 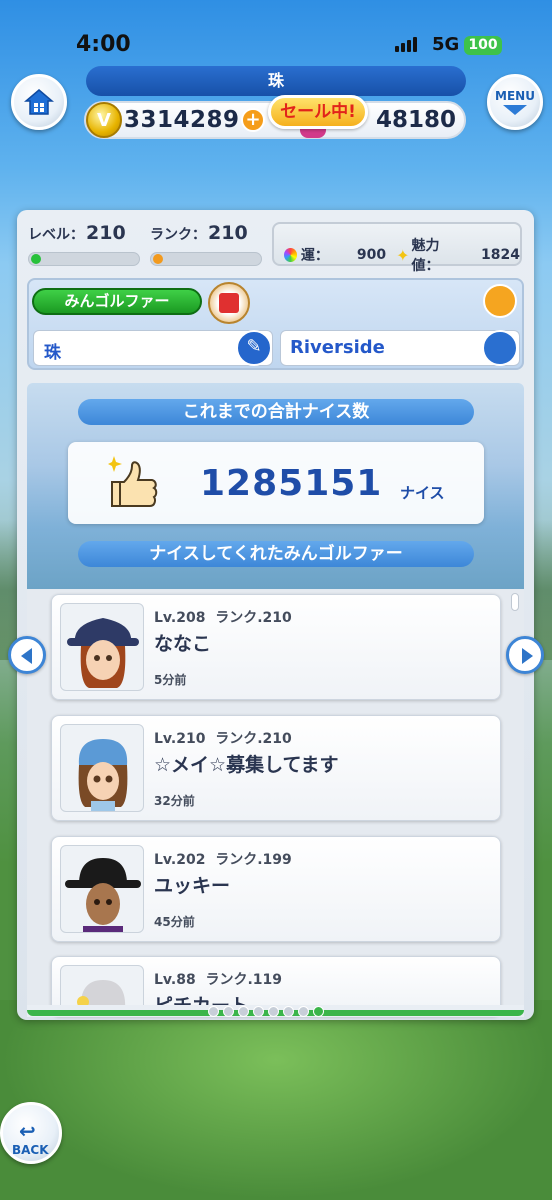 What do you see at coordinates (276, 412) in the screenshot?
I see `nice-total-heading: これまでの合計ナイス数` at bounding box center [276, 412].